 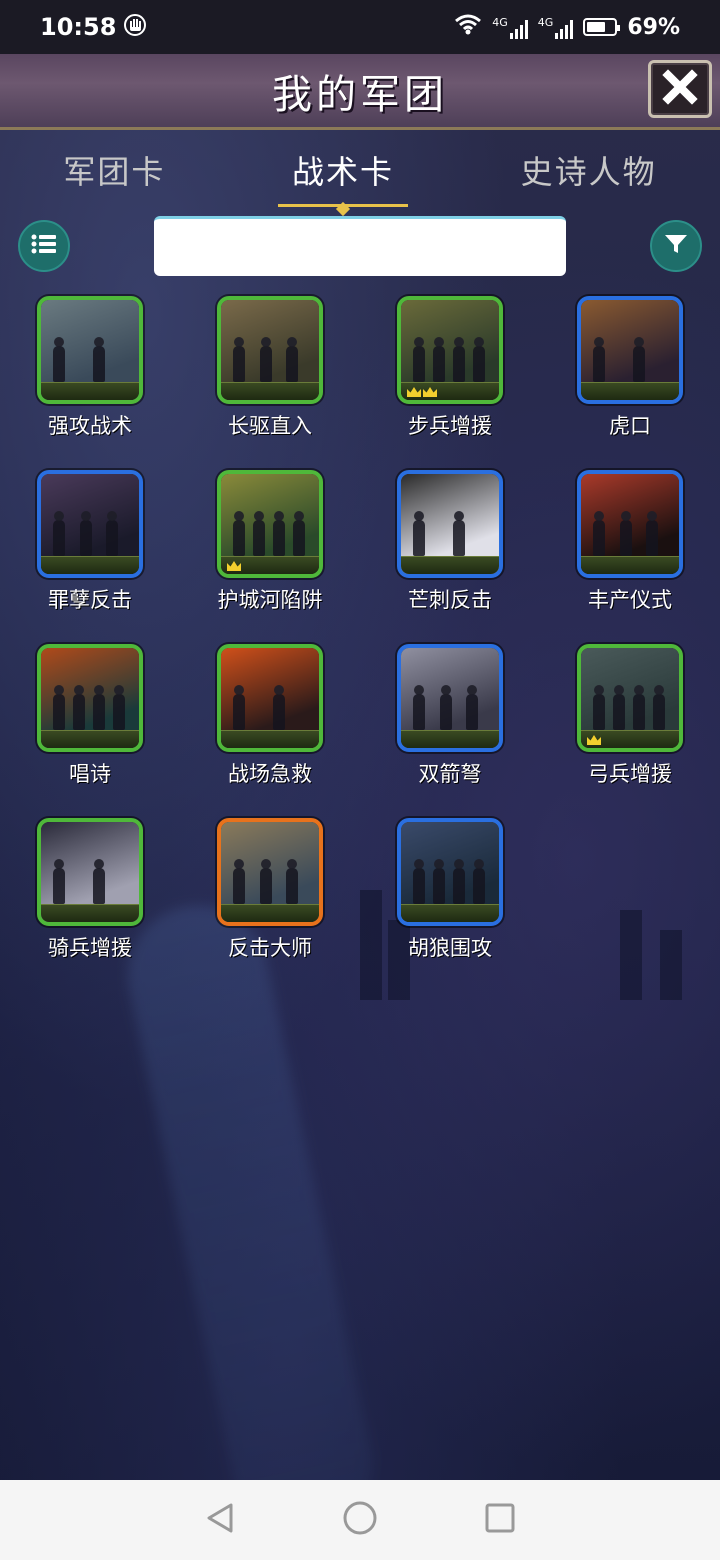 I want to click on list-view-button, so click(x=44, y=246).